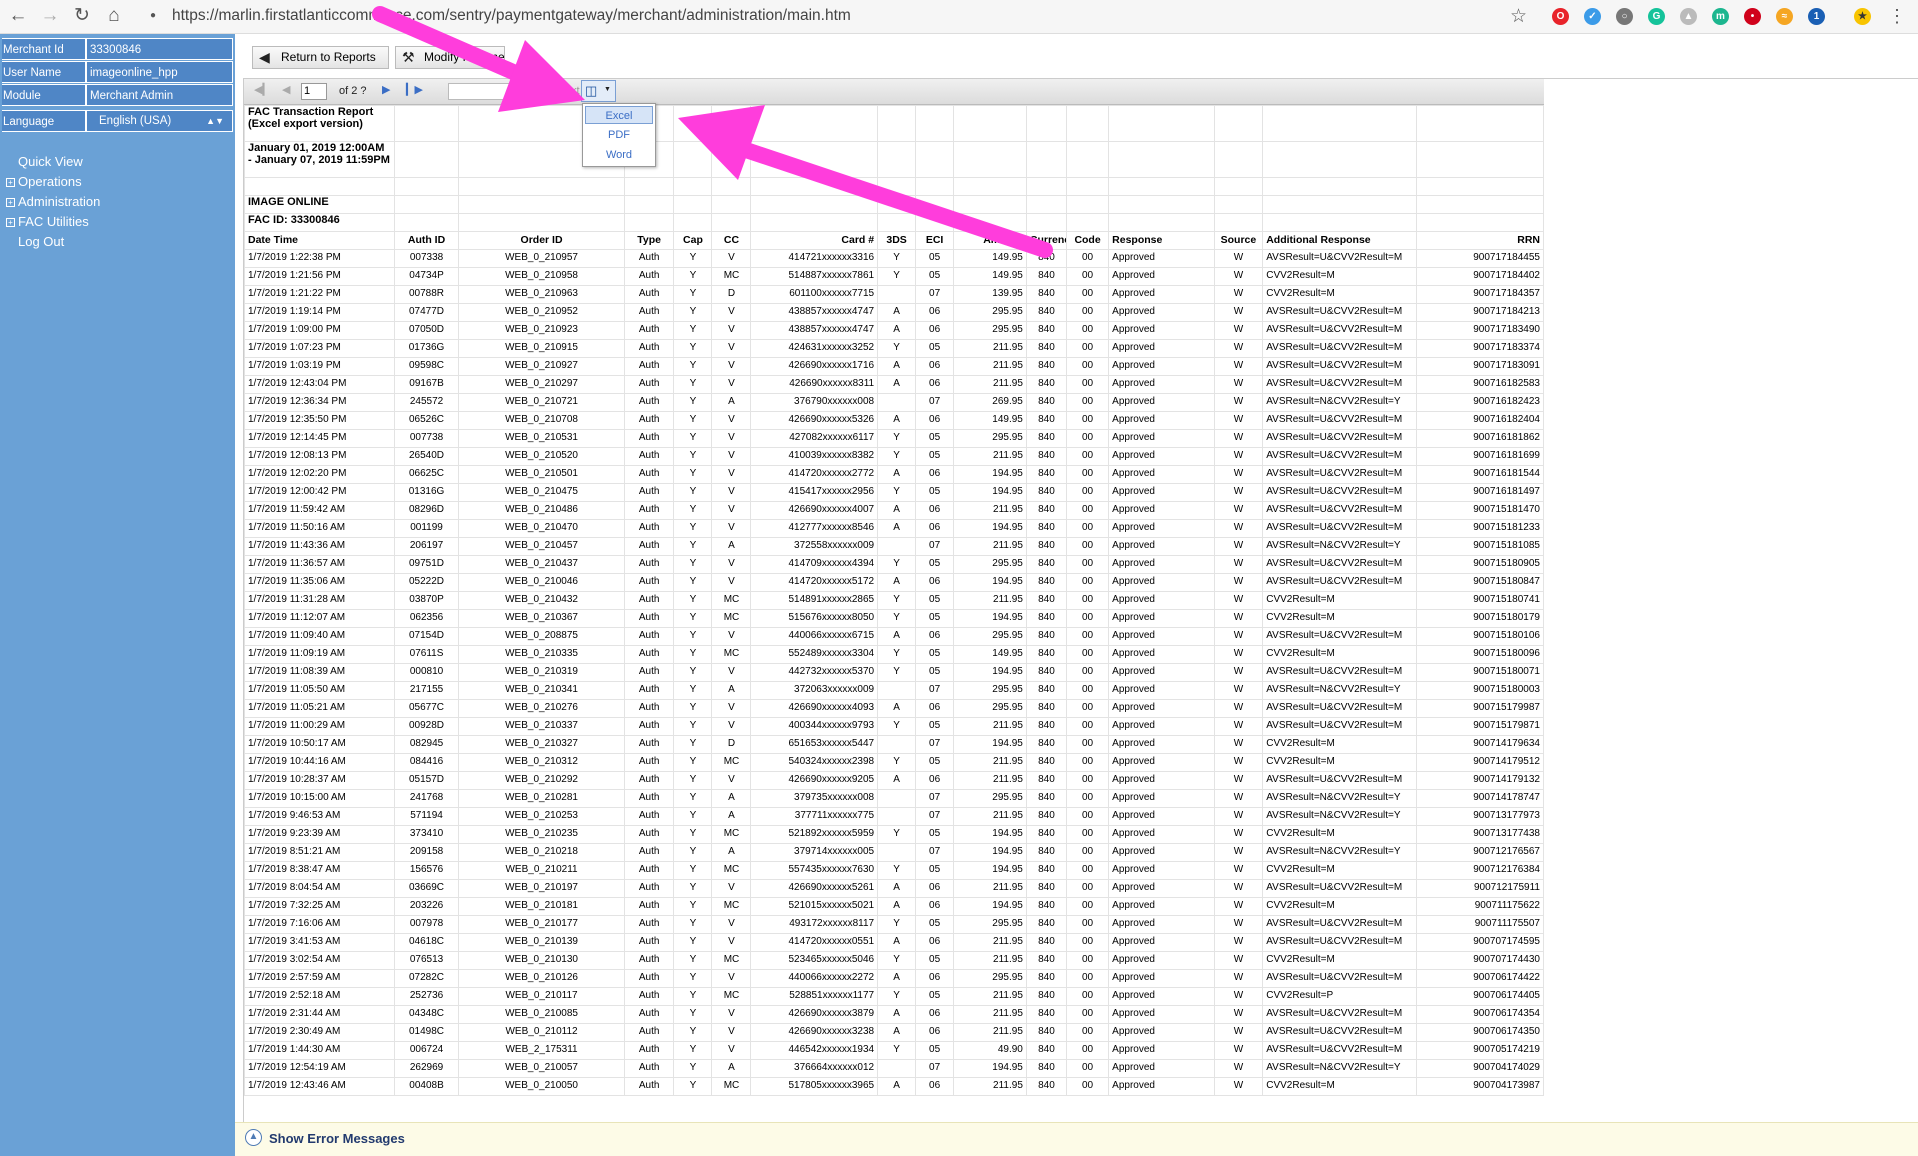 This screenshot has height=1156, width=1918. Describe the element at coordinates (426, 492) in the screenshot. I see `table-cell: 01316G` at that location.